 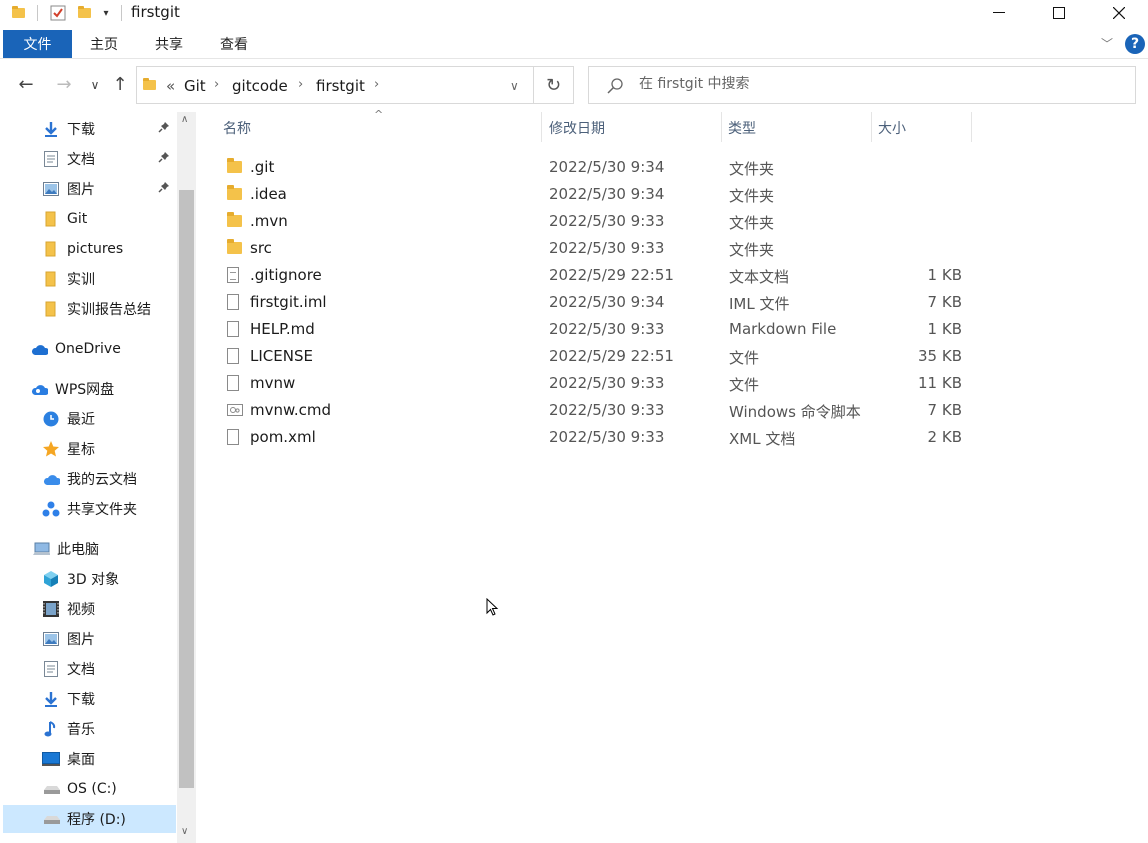 I want to click on sidebar-item-label: 图片, so click(x=81, y=640).